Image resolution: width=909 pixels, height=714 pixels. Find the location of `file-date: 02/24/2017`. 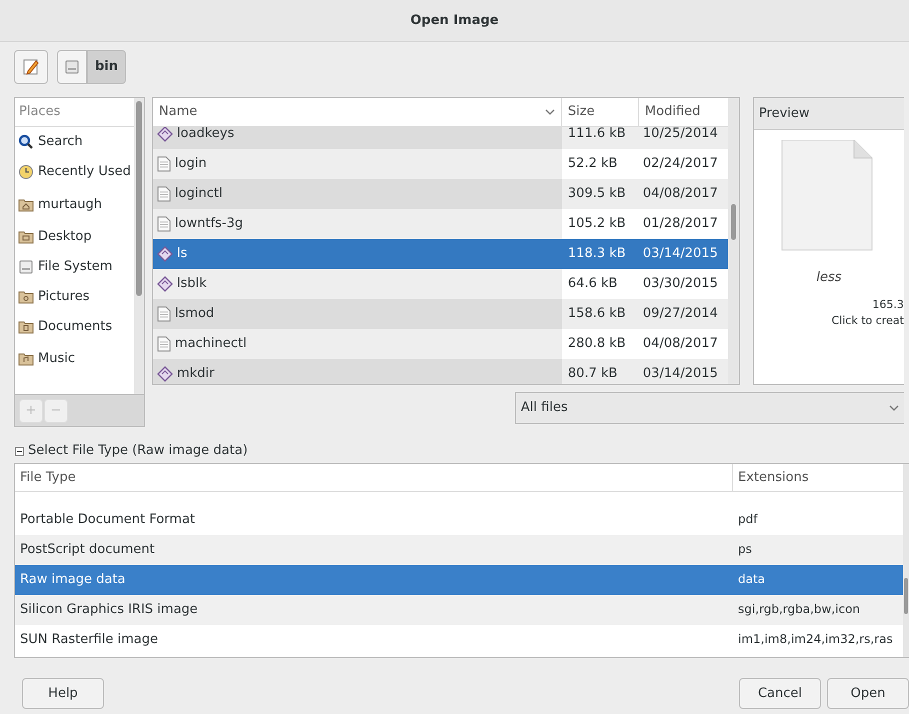

file-date: 02/24/2017 is located at coordinates (680, 164).